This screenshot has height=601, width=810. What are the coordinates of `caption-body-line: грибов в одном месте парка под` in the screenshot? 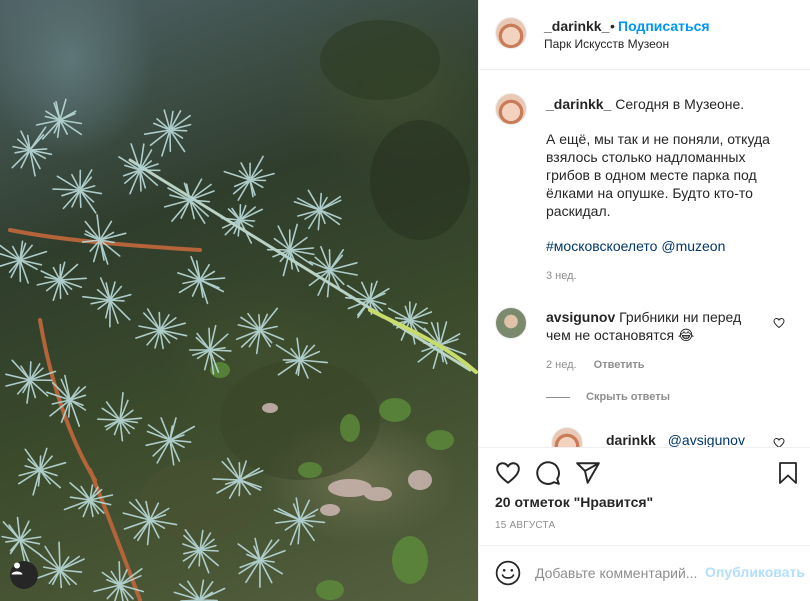 It's located at (651, 175).